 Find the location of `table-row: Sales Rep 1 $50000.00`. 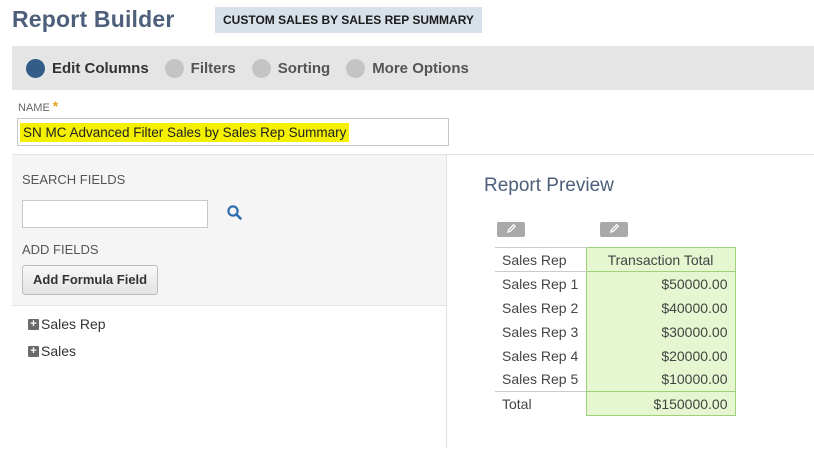

table-row: Sales Rep 1 $50000.00 is located at coordinates (615, 283).